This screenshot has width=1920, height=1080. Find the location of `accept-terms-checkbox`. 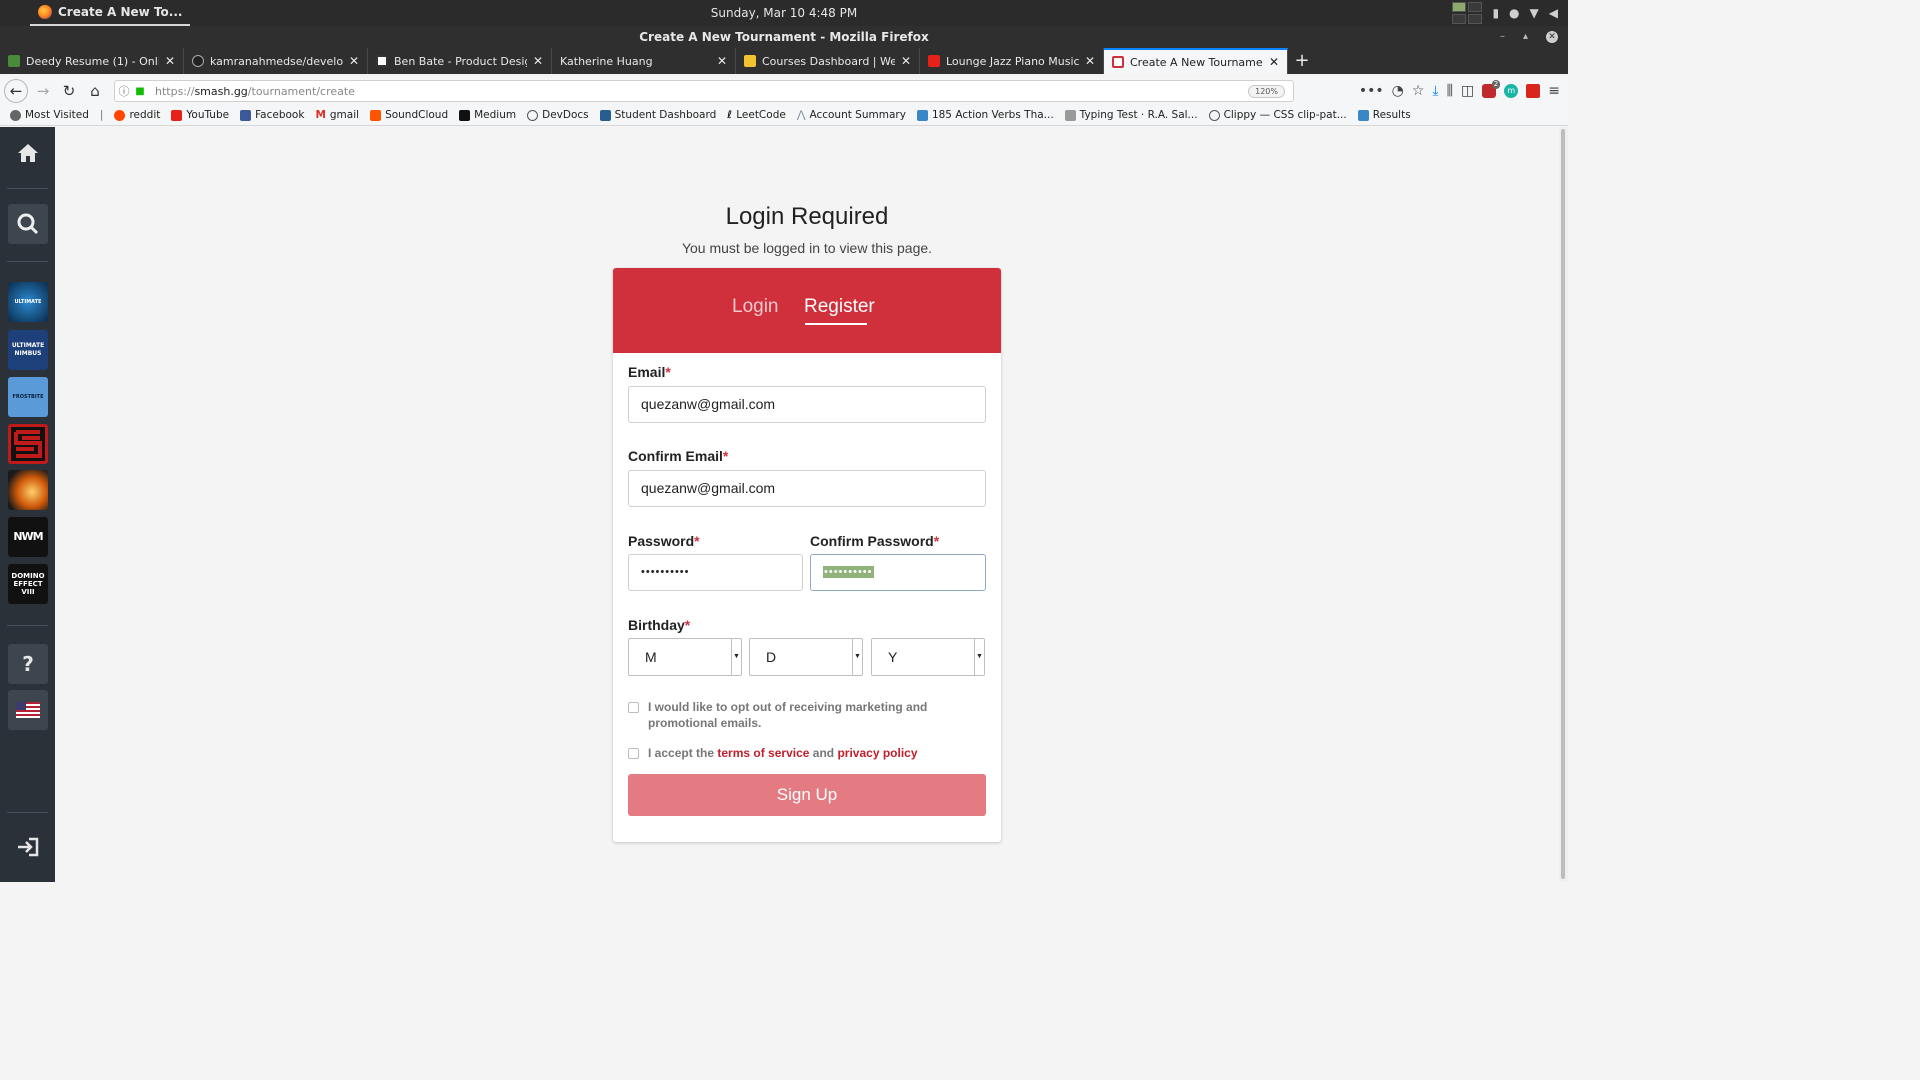

accept-terms-checkbox is located at coordinates (633, 753).